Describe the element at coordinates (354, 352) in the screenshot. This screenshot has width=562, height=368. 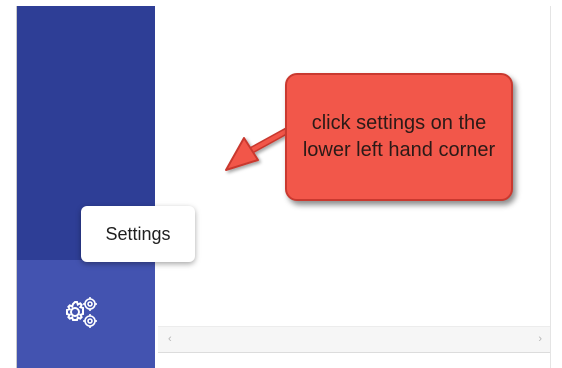
I see `bottom-divider` at that location.